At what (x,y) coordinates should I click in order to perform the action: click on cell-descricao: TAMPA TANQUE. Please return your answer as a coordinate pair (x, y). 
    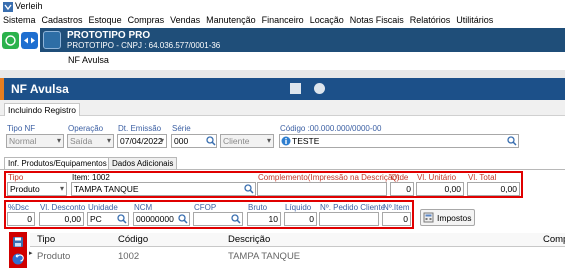
    Looking at the image, I should click on (264, 256).